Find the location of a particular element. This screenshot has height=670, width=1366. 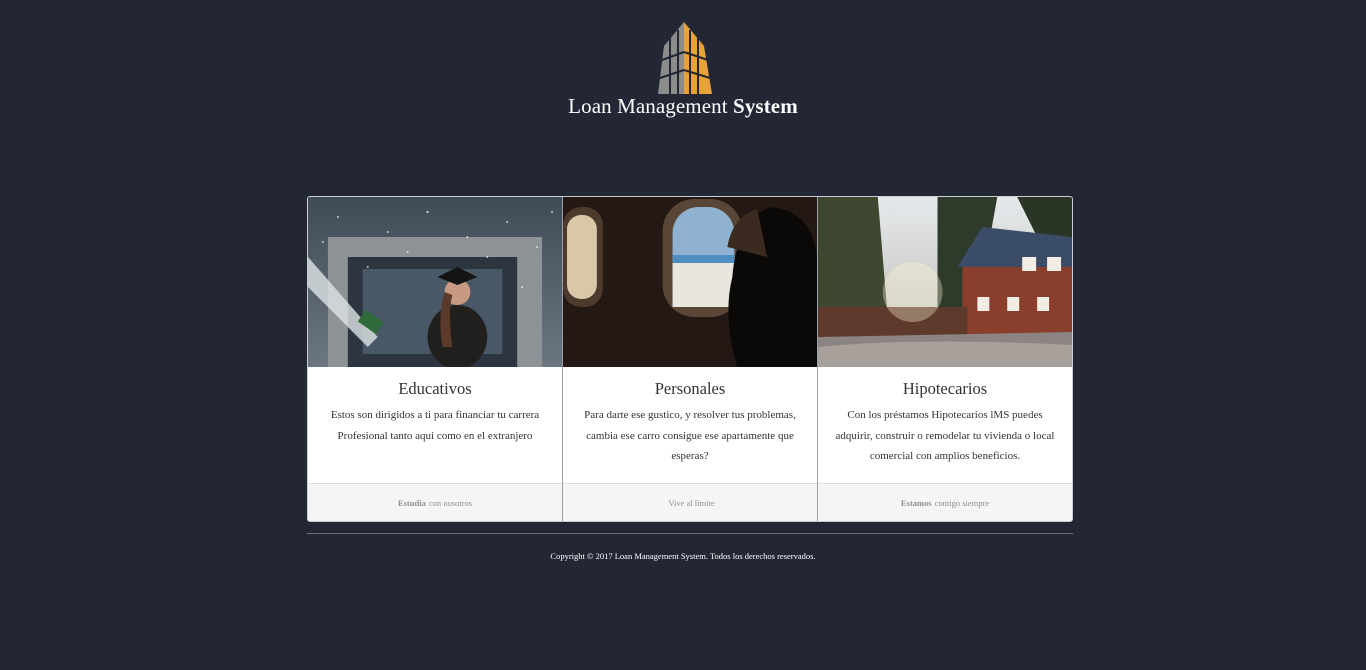

card-footer-bold: Estudia is located at coordinates (411, 502).